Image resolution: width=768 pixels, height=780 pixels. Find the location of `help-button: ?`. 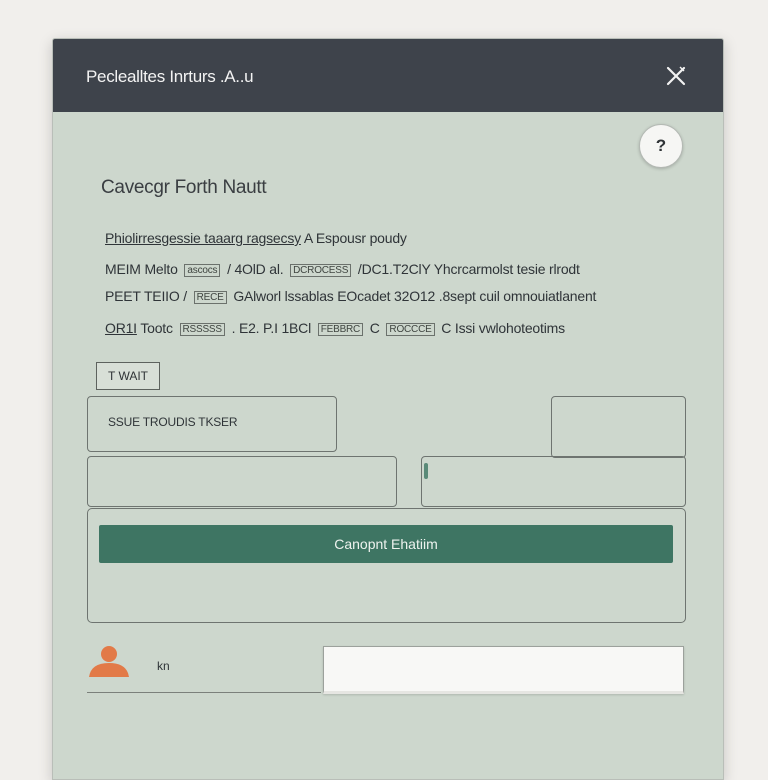

help-button: ? is located at coordinates (661, 146).